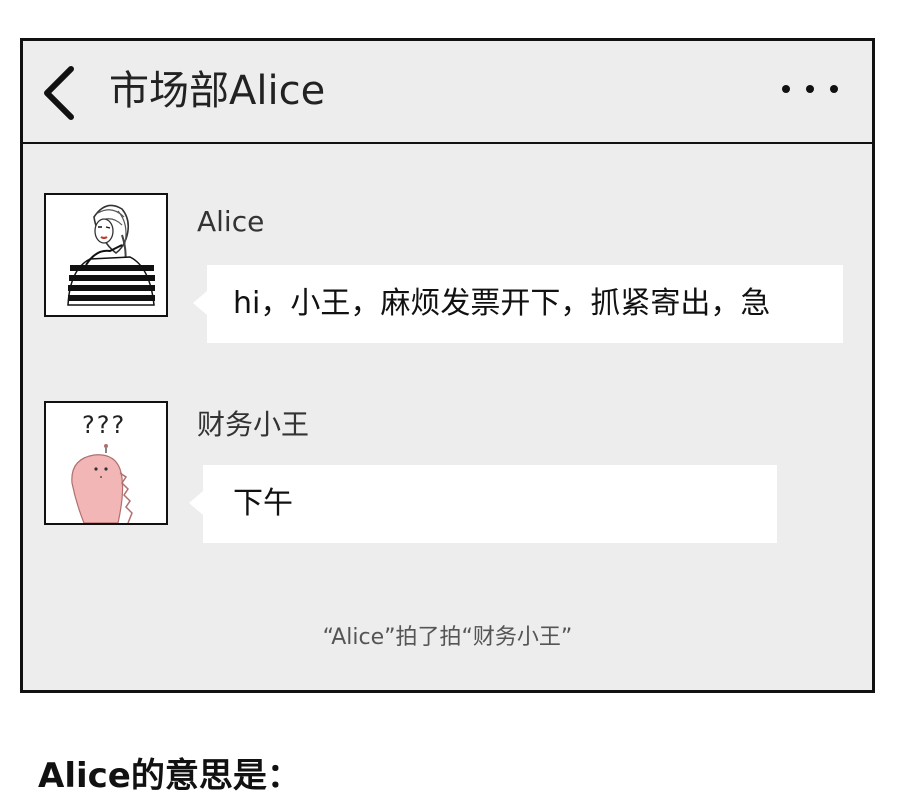 The height and width of the screenshot is (800, 900). What do you see at coordinates (169, 776) in the screenshot?
I see `question-text: Alice的意思是：` at bounding box center [169, 776].